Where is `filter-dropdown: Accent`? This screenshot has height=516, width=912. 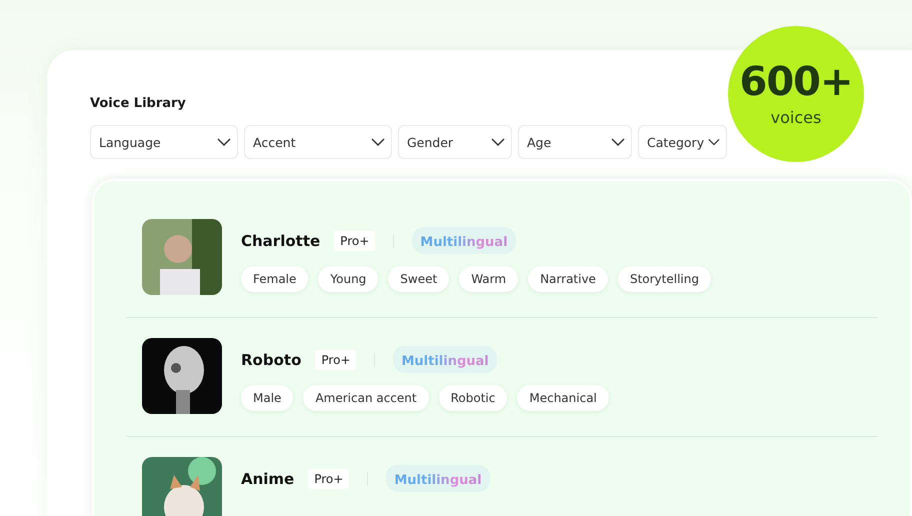 filter-dropdown: Accent is located at coordinates (318, 142).